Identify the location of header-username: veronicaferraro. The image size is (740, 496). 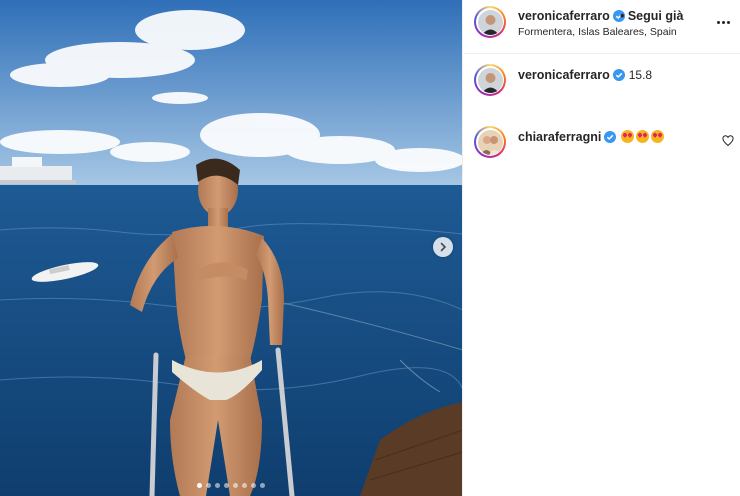
(571, 16).